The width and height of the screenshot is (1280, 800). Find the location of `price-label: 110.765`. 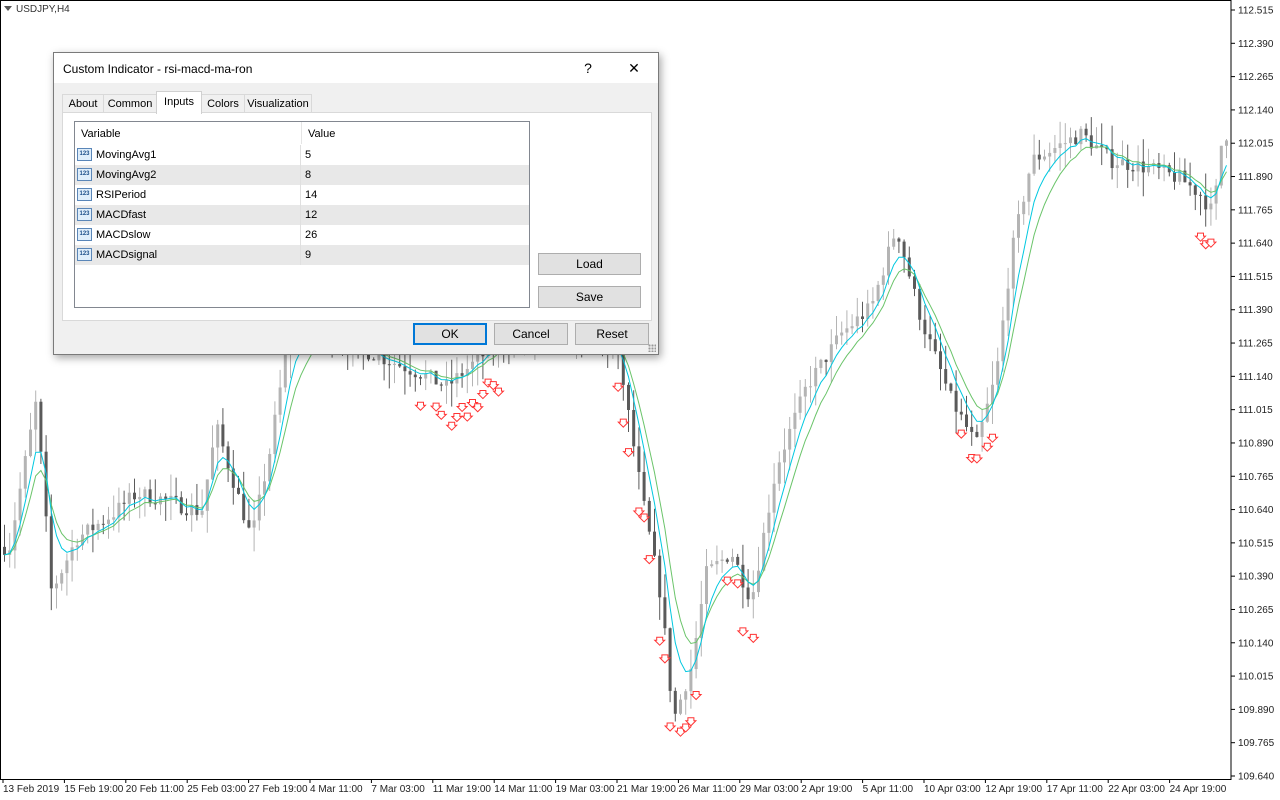

price-label: 110.765 is located at coordinates (1256, 477).